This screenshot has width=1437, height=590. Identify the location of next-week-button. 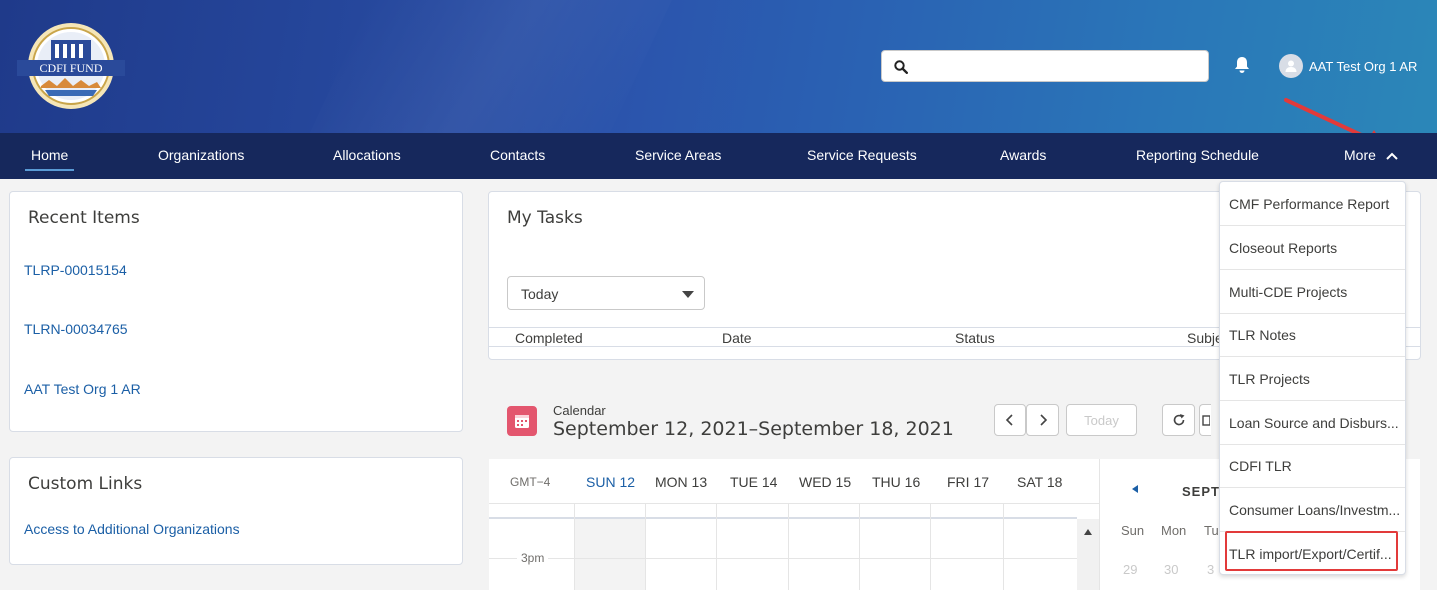
(1042, 420).